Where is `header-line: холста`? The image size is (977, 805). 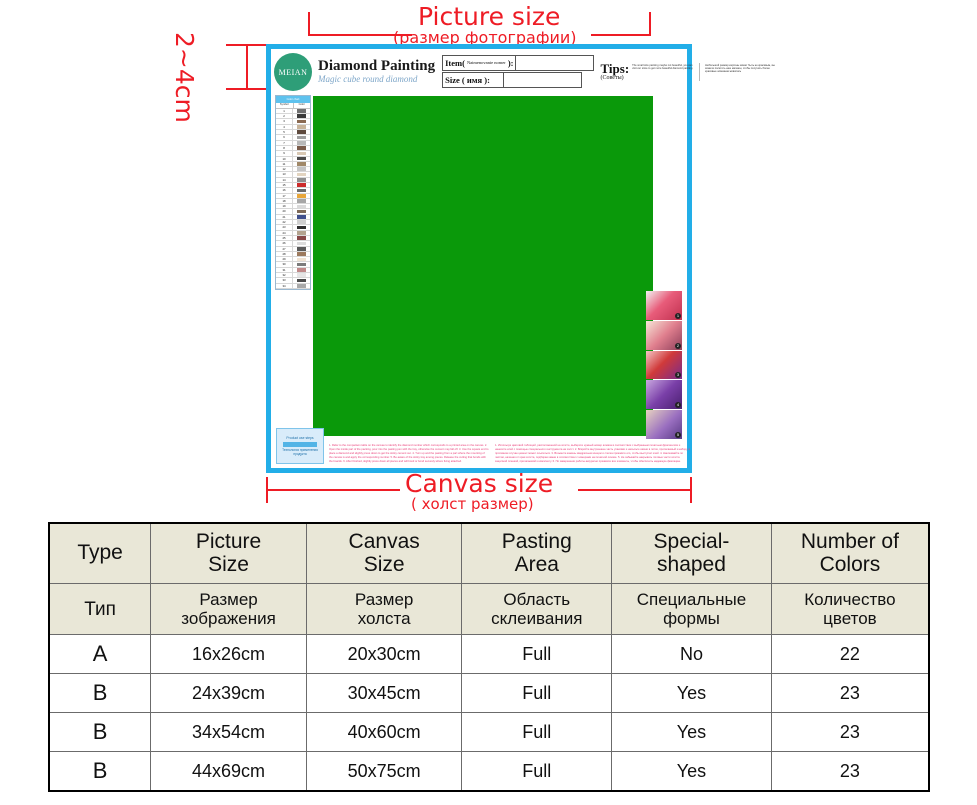
header-line: холста is located at coordinates (384, 619).